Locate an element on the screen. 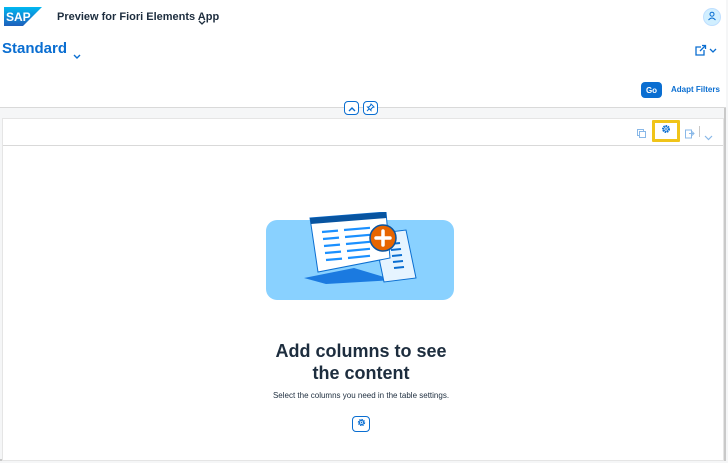 The image size is (728, 463). empty-state-title-line1: Add columns to see is located at coordinates (361, 351).